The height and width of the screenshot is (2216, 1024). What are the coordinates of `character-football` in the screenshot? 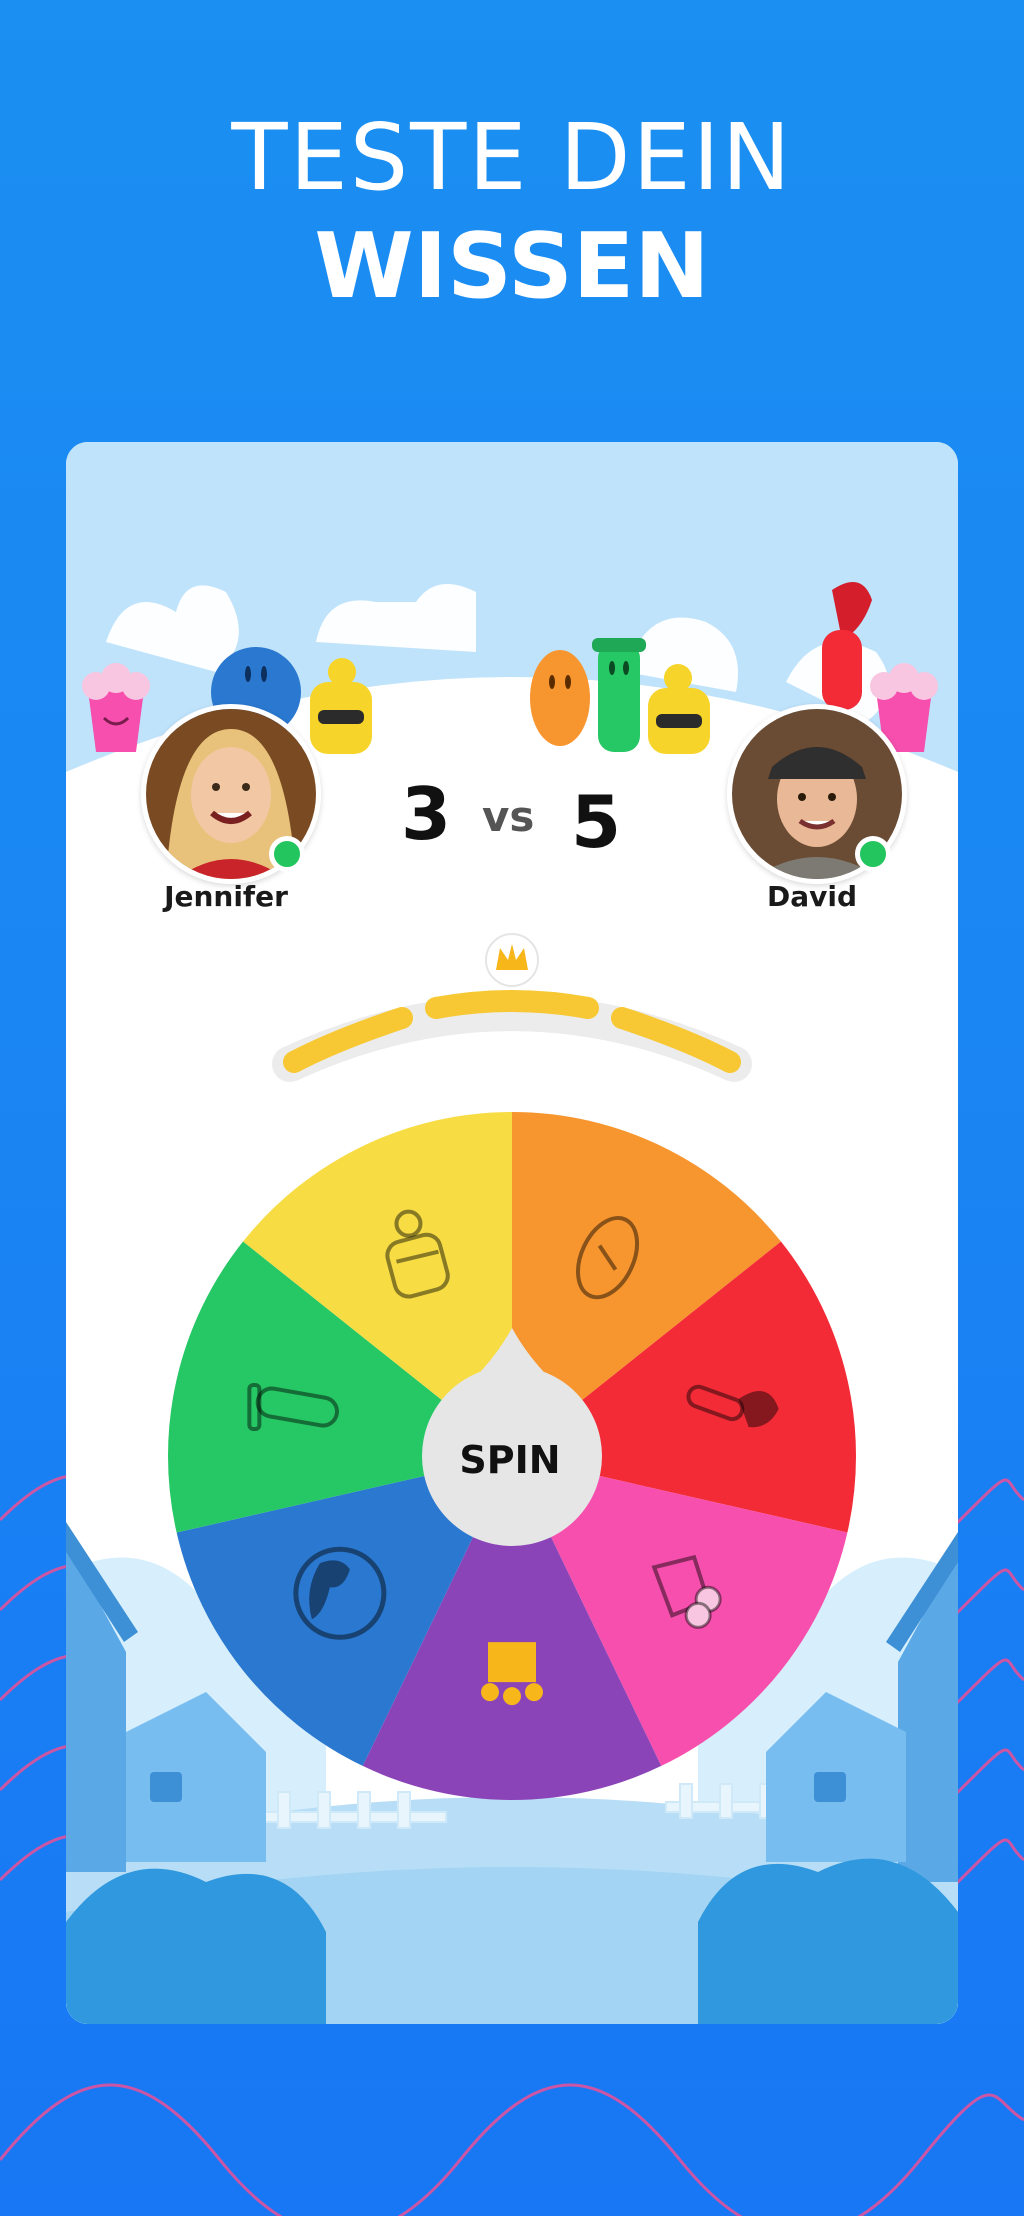 It's located at (560, 698).